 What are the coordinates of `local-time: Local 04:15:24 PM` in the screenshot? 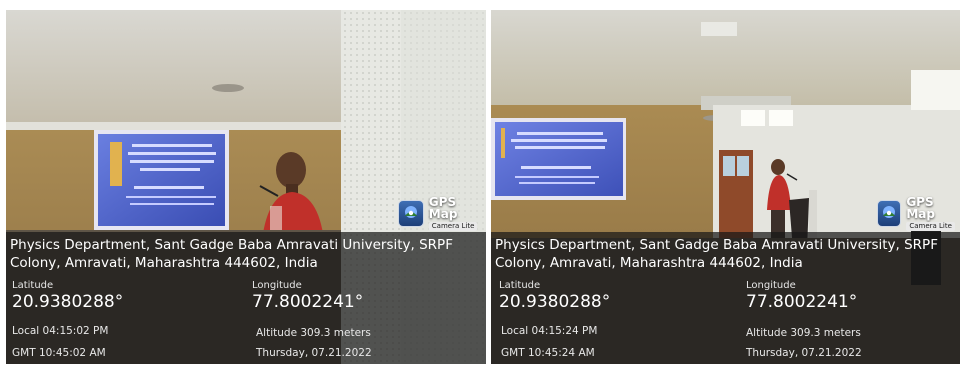 It's located at (549, 331).